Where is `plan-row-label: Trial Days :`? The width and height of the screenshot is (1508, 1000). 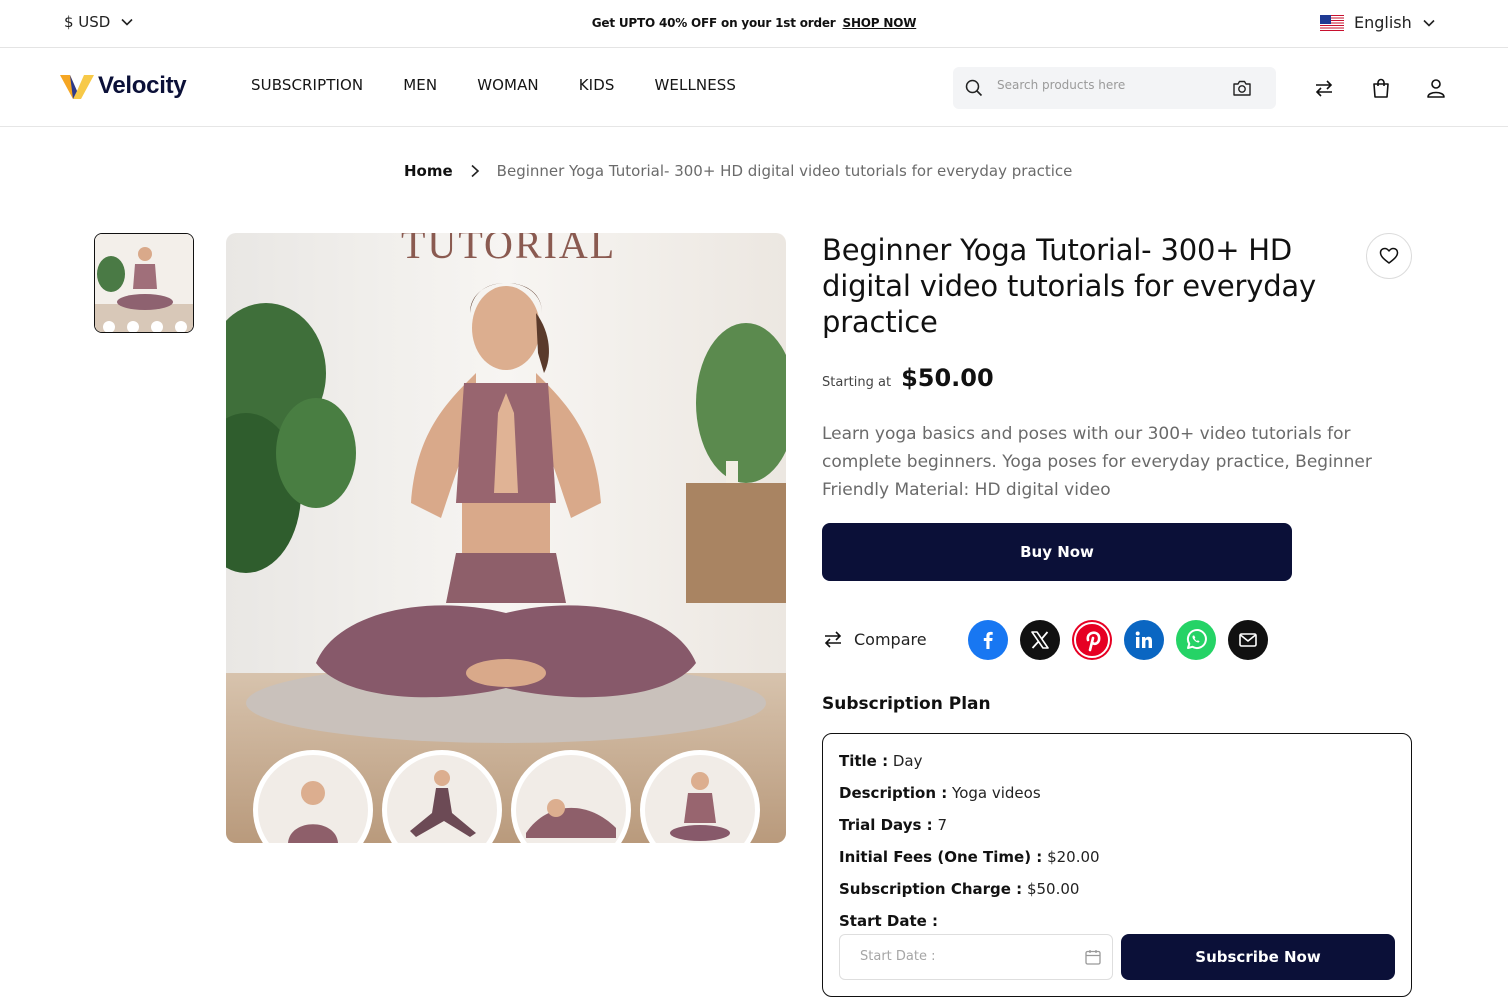 plan-row-label: Trial Days : is located at coordinates (886, 825).